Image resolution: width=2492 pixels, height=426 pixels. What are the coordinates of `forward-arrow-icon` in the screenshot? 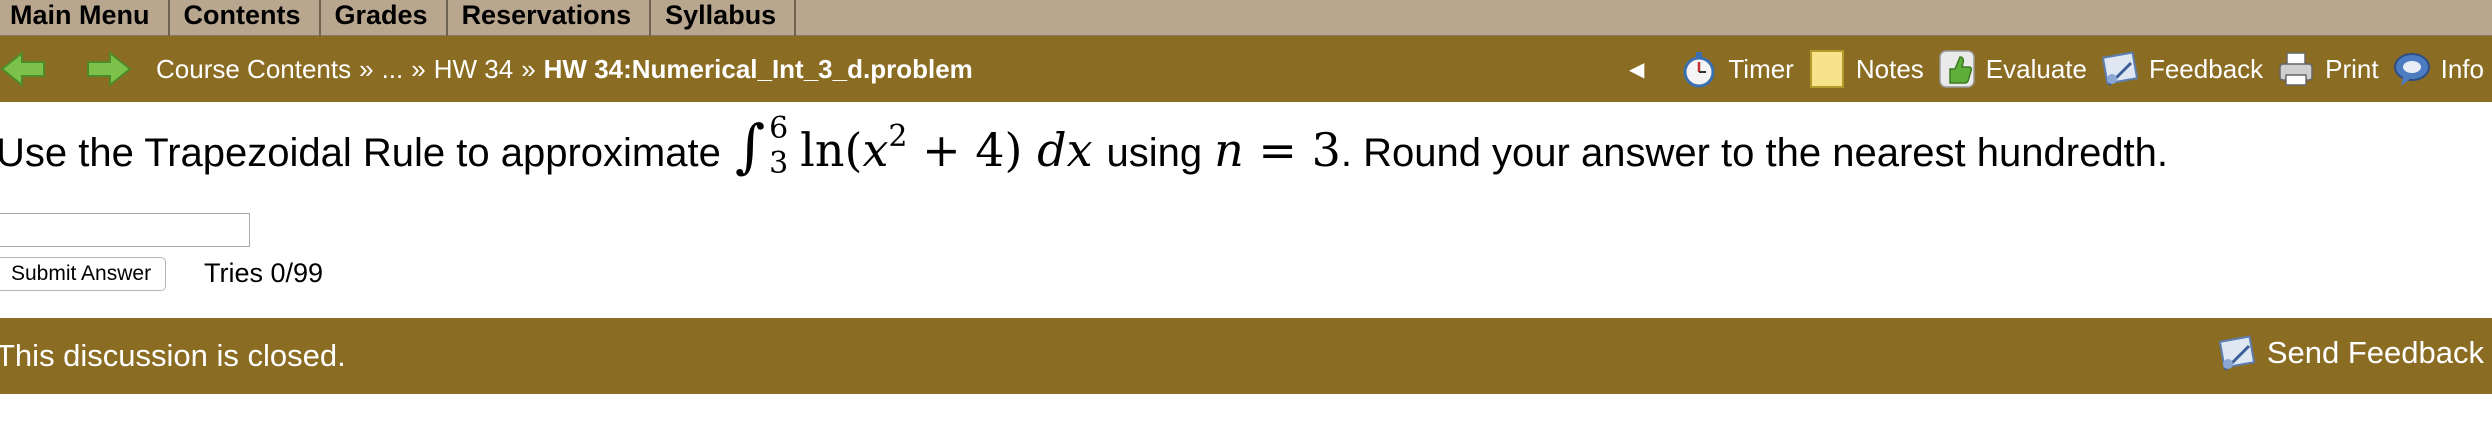 It's located at (109, 69).